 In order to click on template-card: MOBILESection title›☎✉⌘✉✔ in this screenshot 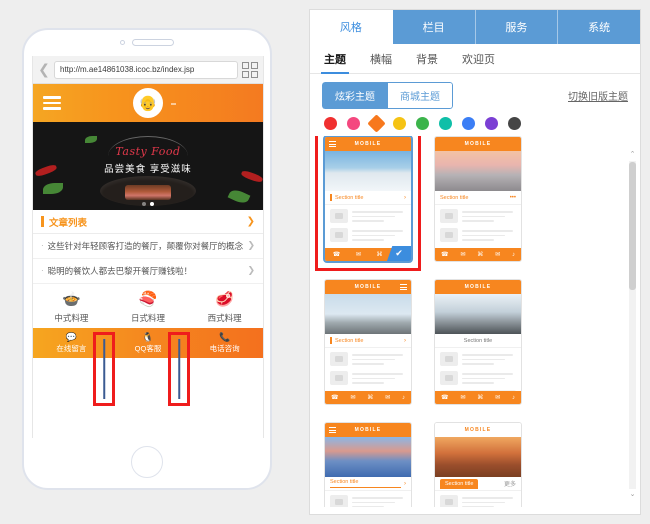, I will do `click(368, 199)`.